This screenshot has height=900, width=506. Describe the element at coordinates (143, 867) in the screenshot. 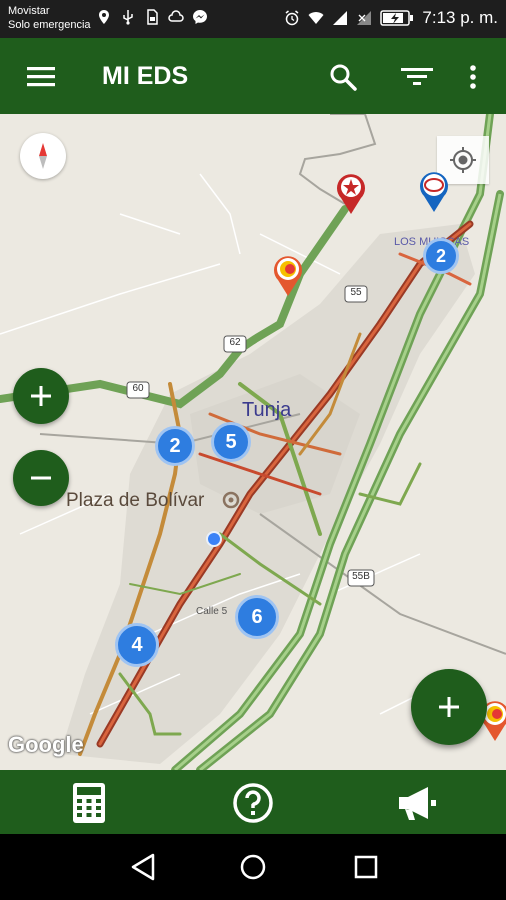

I see `back-icon` at that location.